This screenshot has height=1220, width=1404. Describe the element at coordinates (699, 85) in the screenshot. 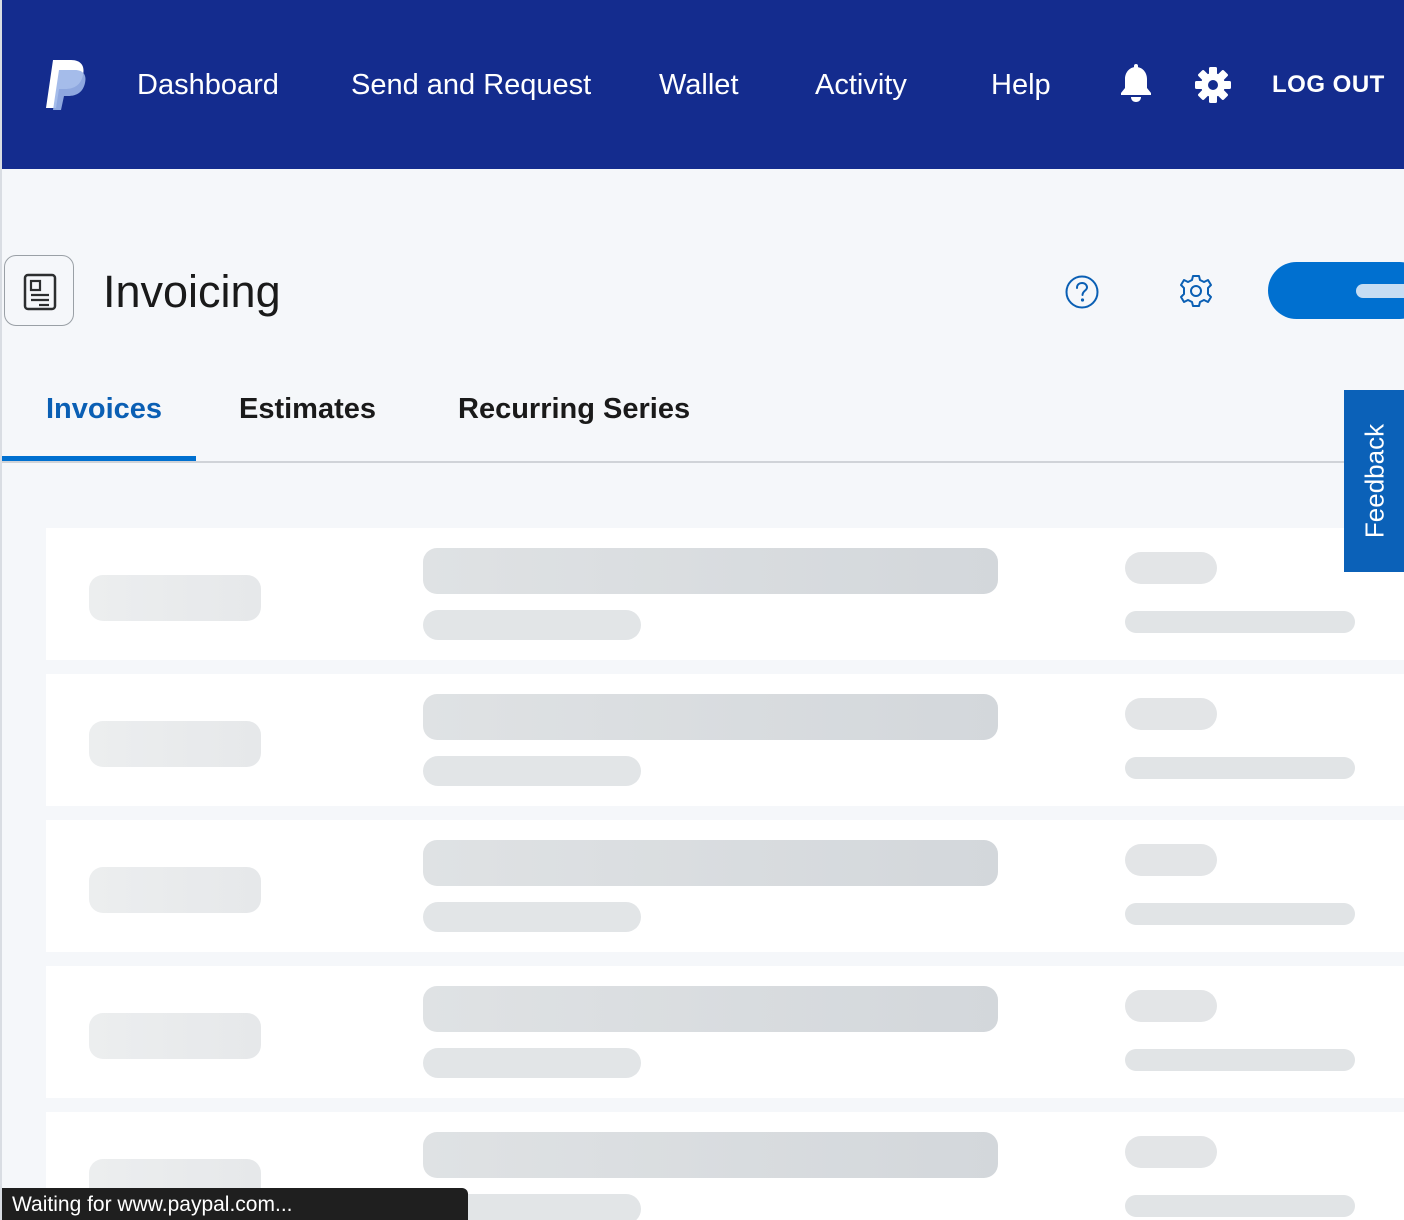

I see `nav-wallet: Wallet` at that location.